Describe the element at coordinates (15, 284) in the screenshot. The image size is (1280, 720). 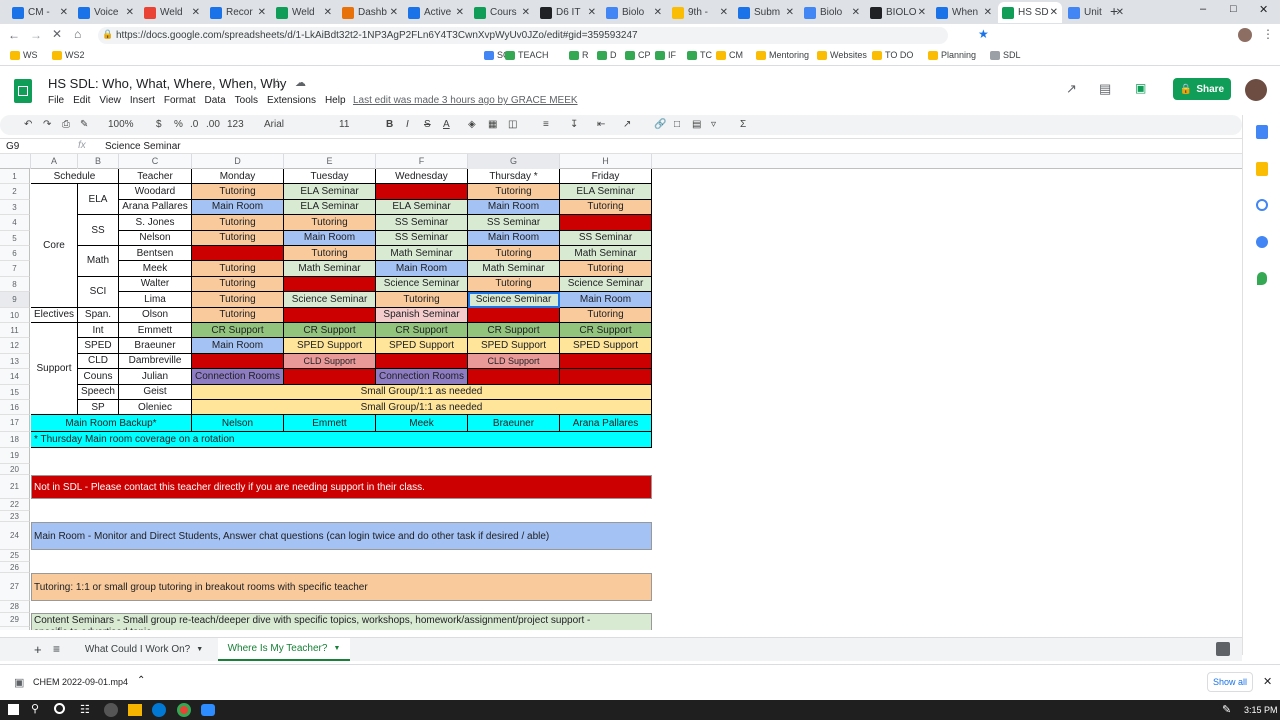
I see `row-header: 8` at that location.